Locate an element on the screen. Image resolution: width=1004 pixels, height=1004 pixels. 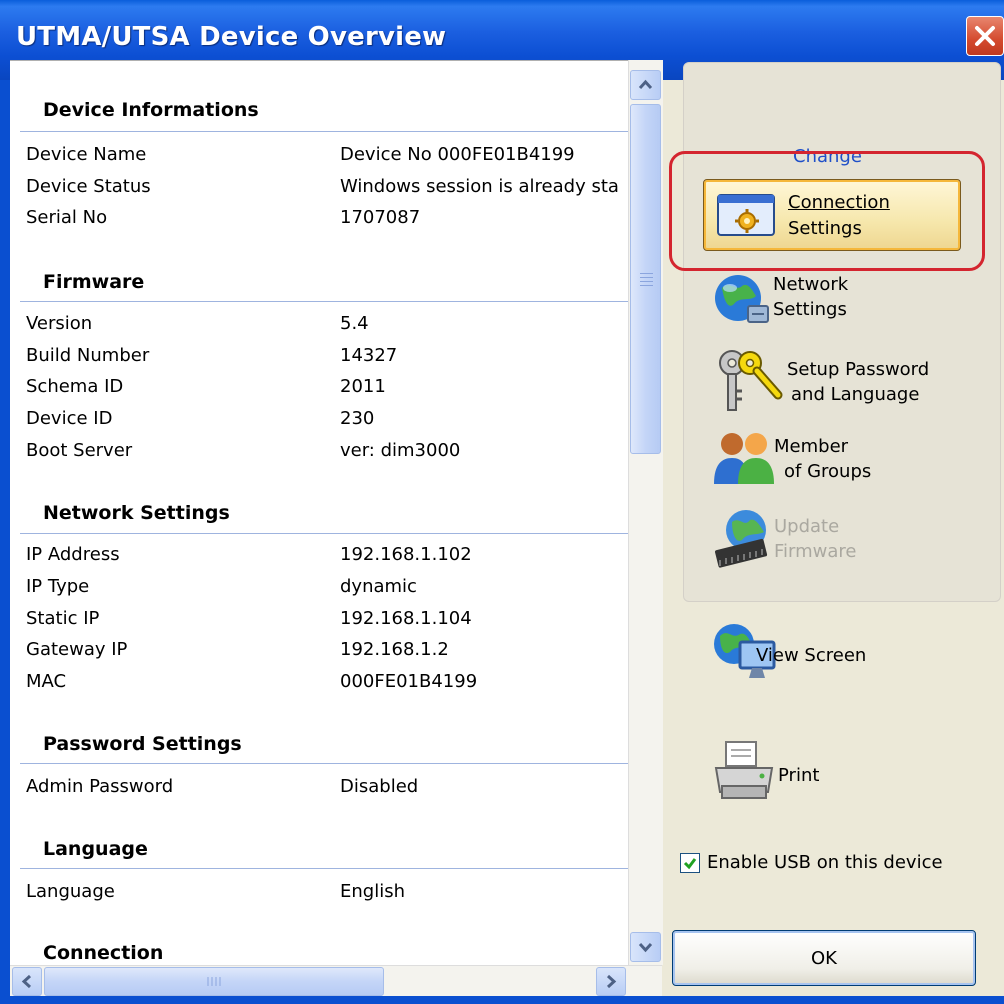
row-value: 1707087 is located at coordinates (380, 217).